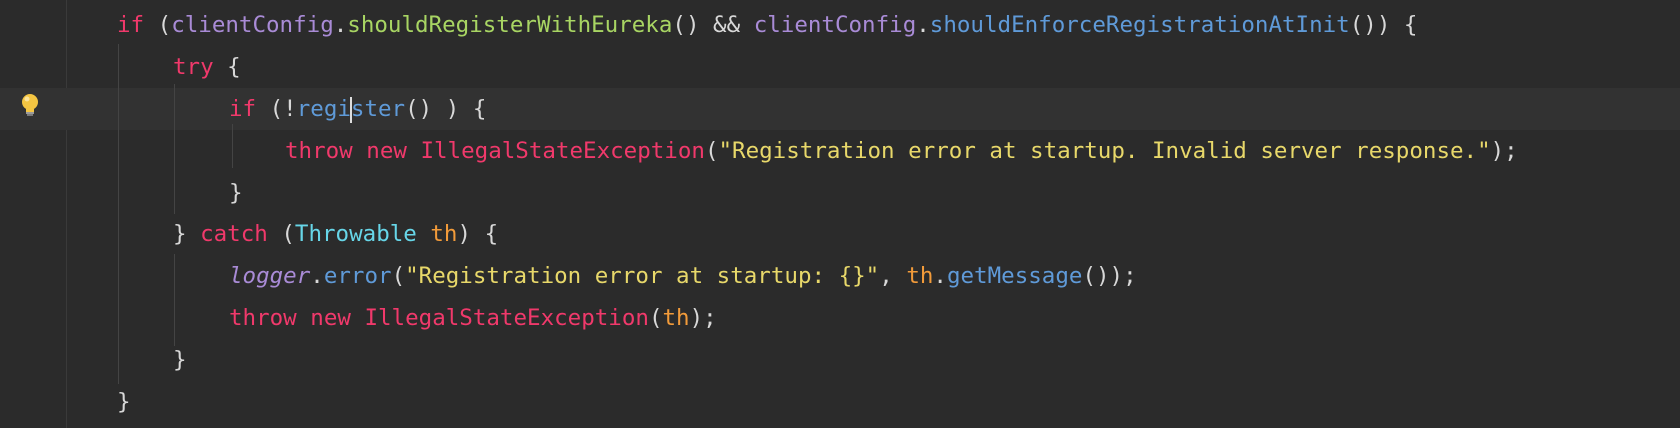 The image size is (1680, 428). I want to click on punct: ());, so click(1109, 276).